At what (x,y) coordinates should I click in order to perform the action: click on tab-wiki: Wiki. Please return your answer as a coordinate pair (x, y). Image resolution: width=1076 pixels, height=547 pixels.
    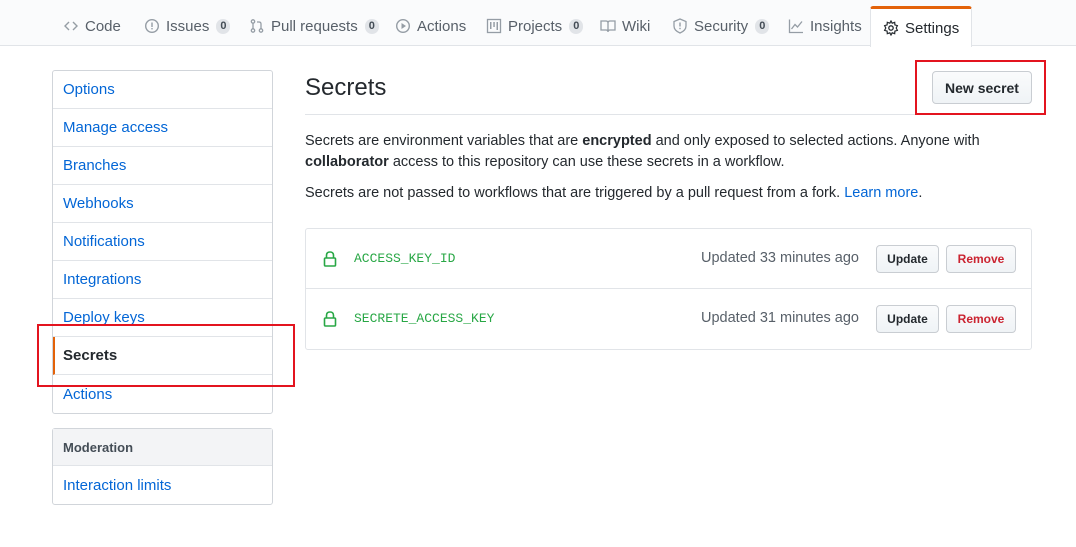
    Looking at the image, I should click on (625, 26).